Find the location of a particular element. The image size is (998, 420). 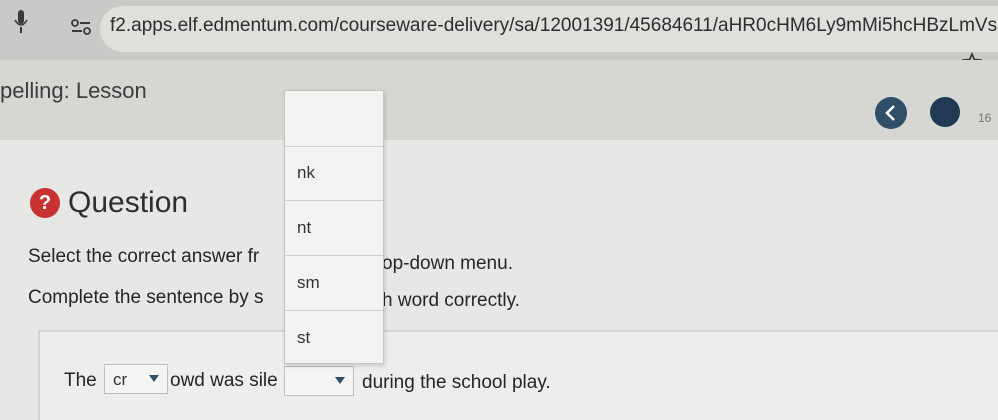

question-heading: Question is located at coordinates (128, 202).